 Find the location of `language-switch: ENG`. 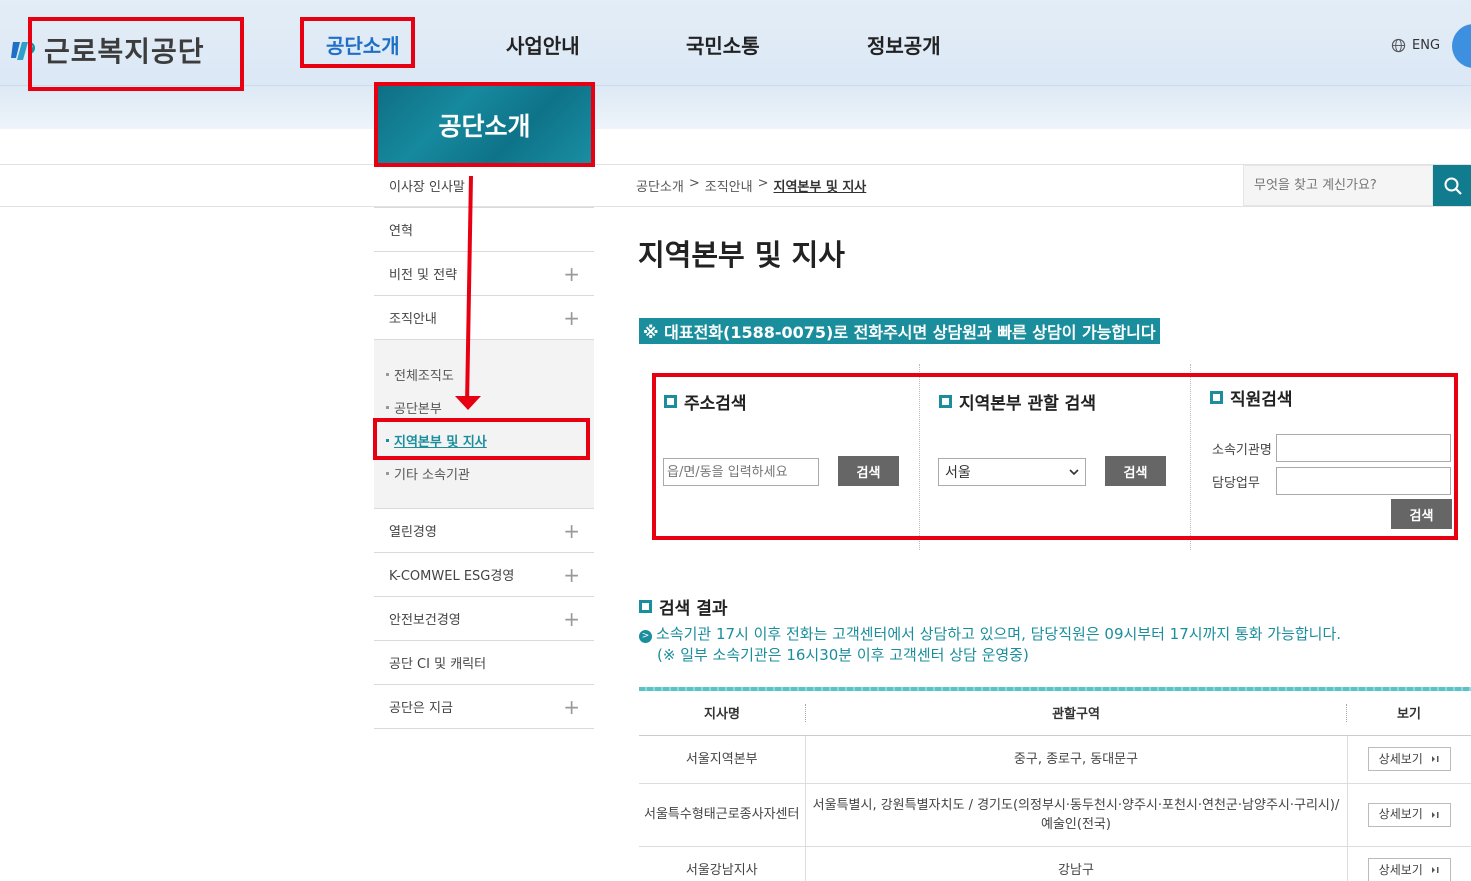

language-switch: ENG is located at coordinates (1415, 45).